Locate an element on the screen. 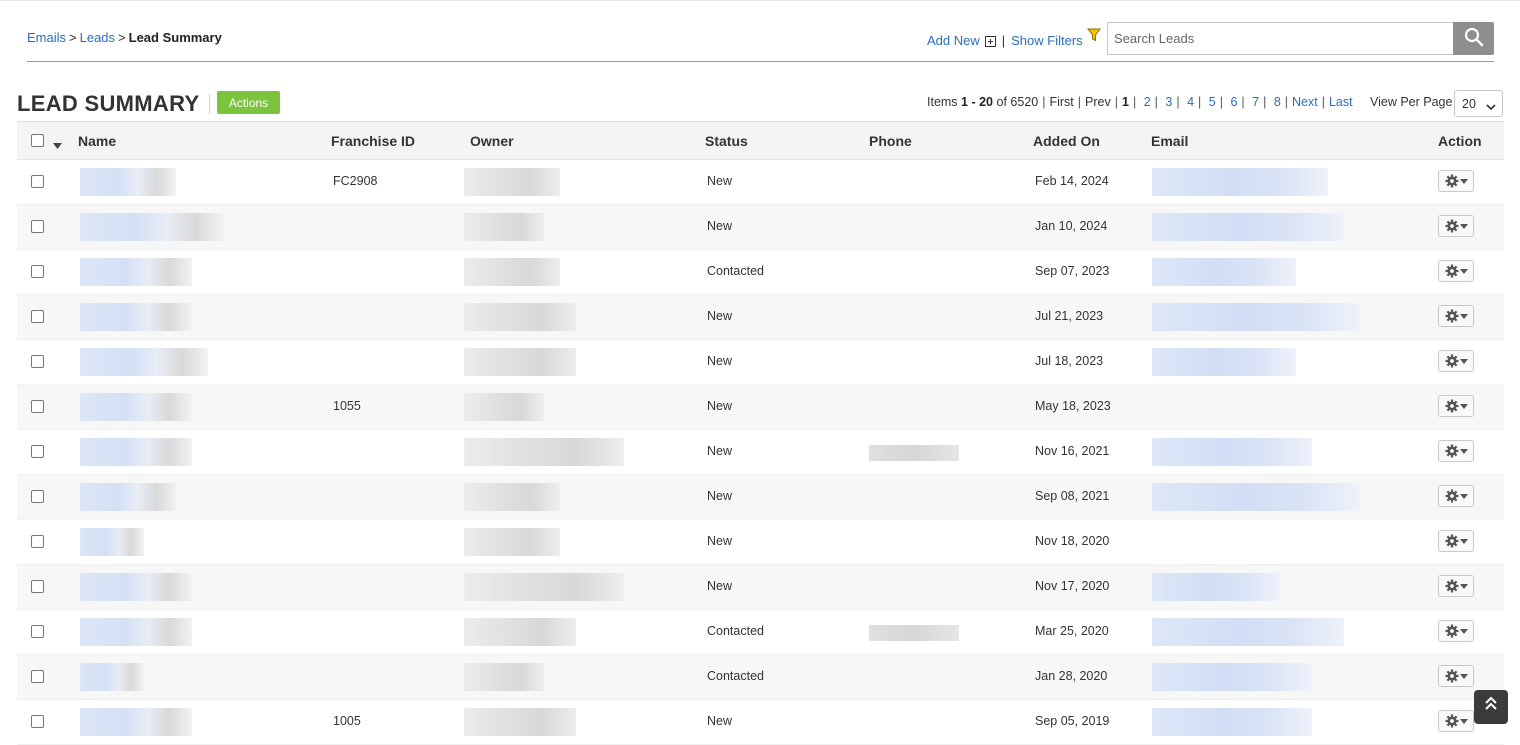 Image resolution: width=1520 pixels, height=745 pixels. pager-page-link: 5 is located at coordinates (1212, 102).